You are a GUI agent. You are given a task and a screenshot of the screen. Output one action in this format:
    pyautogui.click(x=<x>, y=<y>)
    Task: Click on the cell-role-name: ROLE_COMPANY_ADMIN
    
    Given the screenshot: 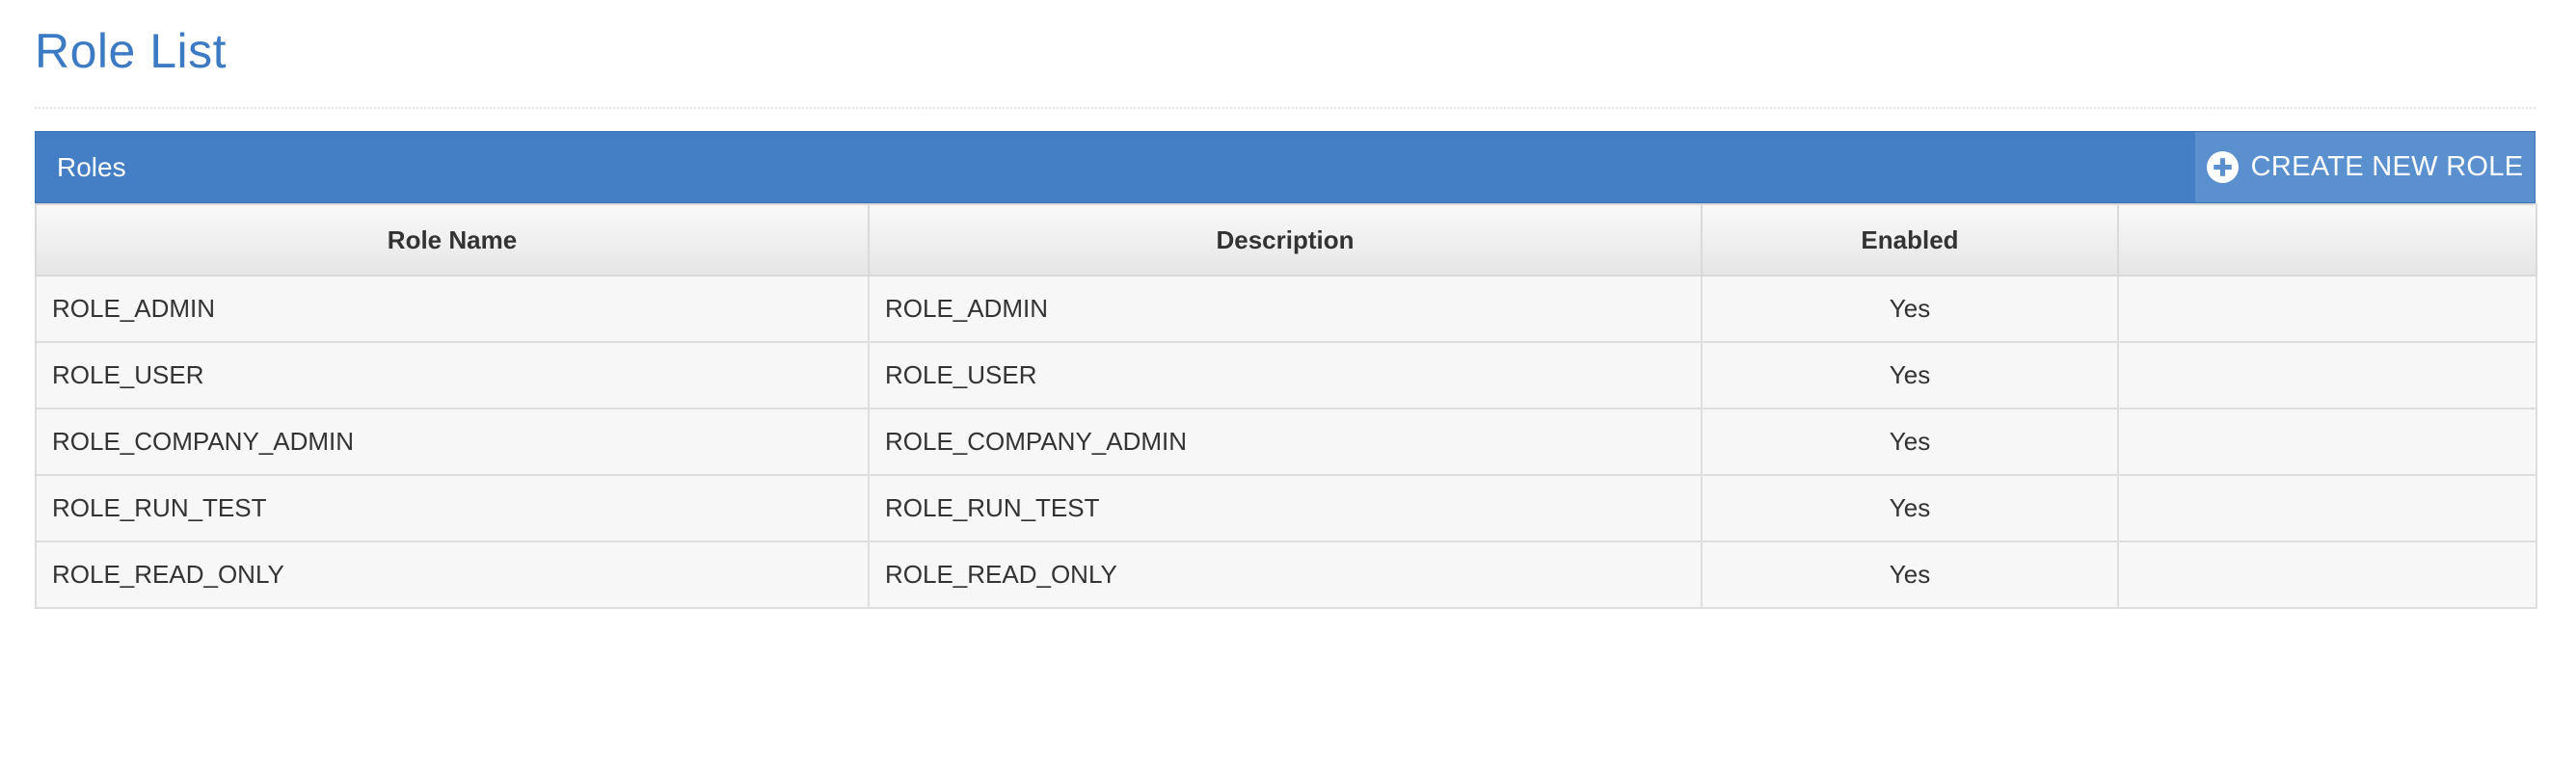 What is the action you would take?
    pyautogui.click(x=453, y=442)
    